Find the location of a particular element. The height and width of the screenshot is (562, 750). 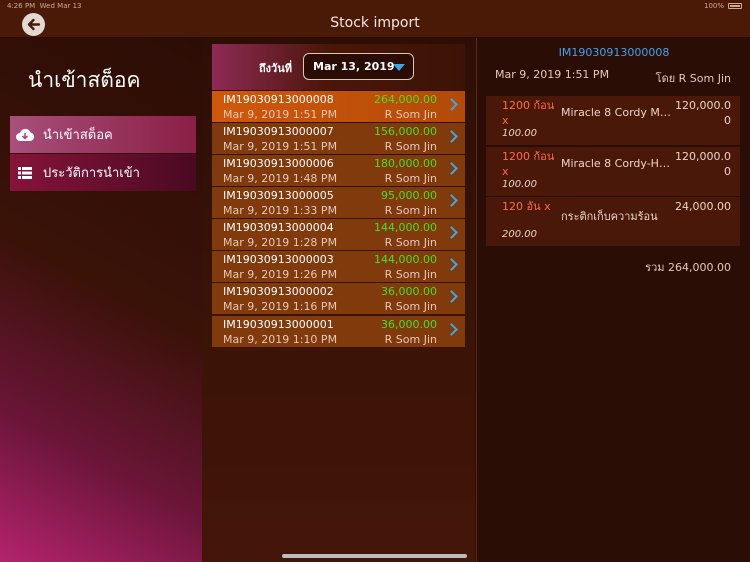

status-time: 4:26 PM Wed Mar 13 is located at coordinates (44, 6).